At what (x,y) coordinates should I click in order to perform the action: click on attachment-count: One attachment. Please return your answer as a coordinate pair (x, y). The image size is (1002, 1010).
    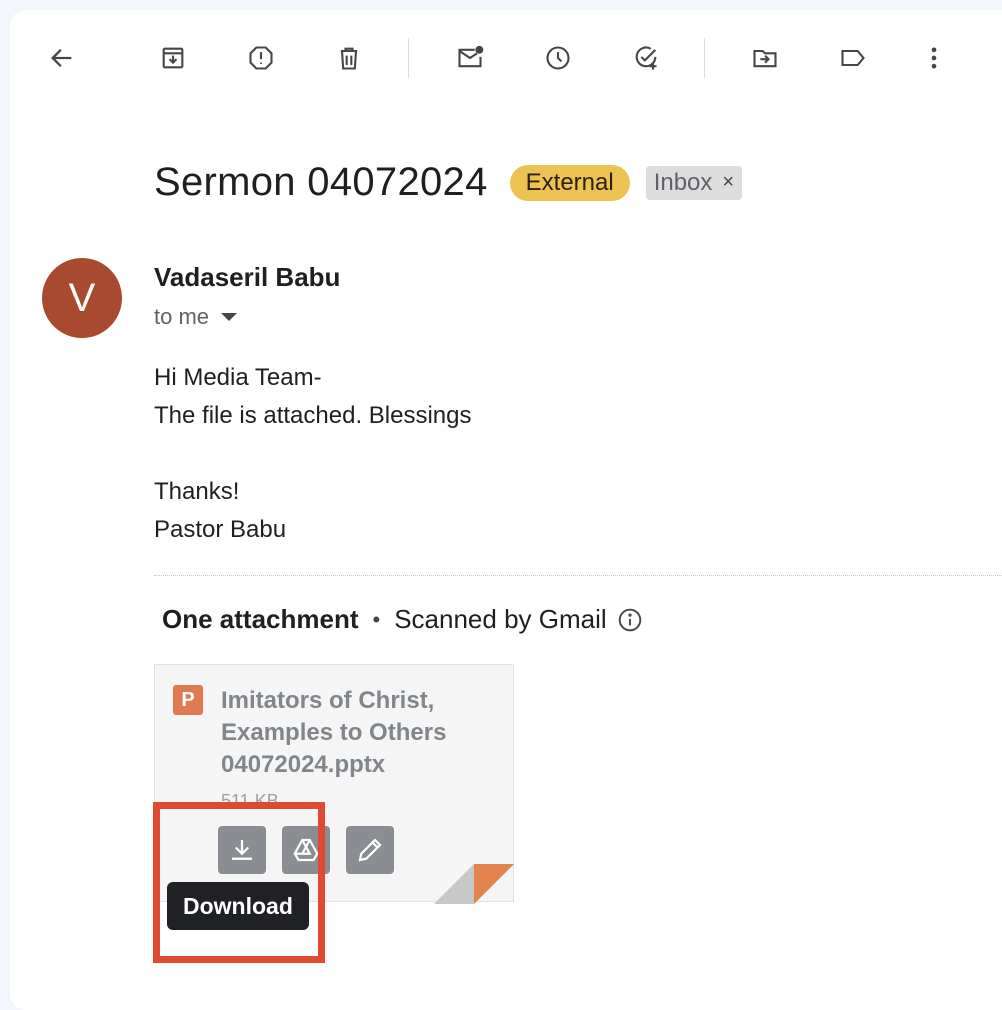
    Looking at the image, I should click on (260, 619).